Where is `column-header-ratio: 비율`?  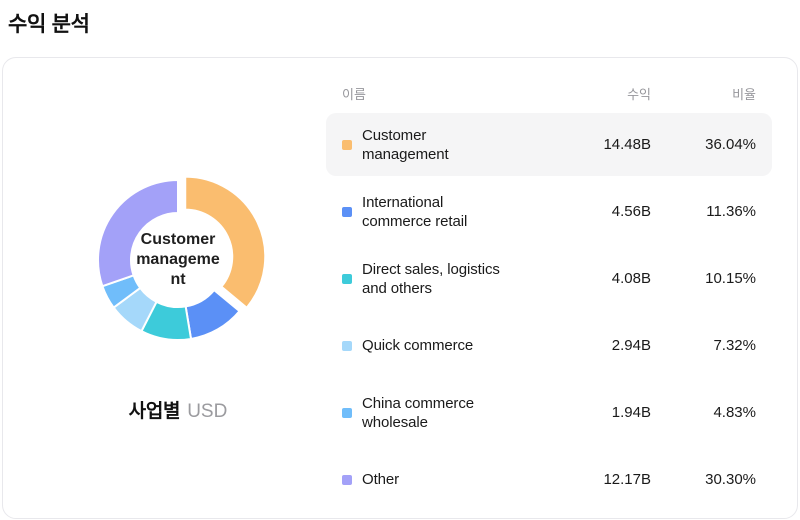 column-header-ratio: 비율 is located at coordinates (744, 94).